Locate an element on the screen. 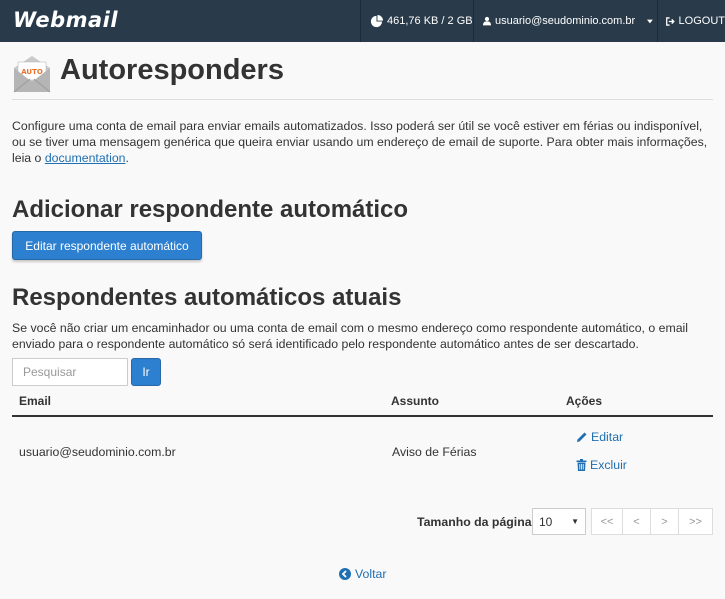 The image size is (725, 599). arrow-circle-left-icon is located at coordinates (345, 574).